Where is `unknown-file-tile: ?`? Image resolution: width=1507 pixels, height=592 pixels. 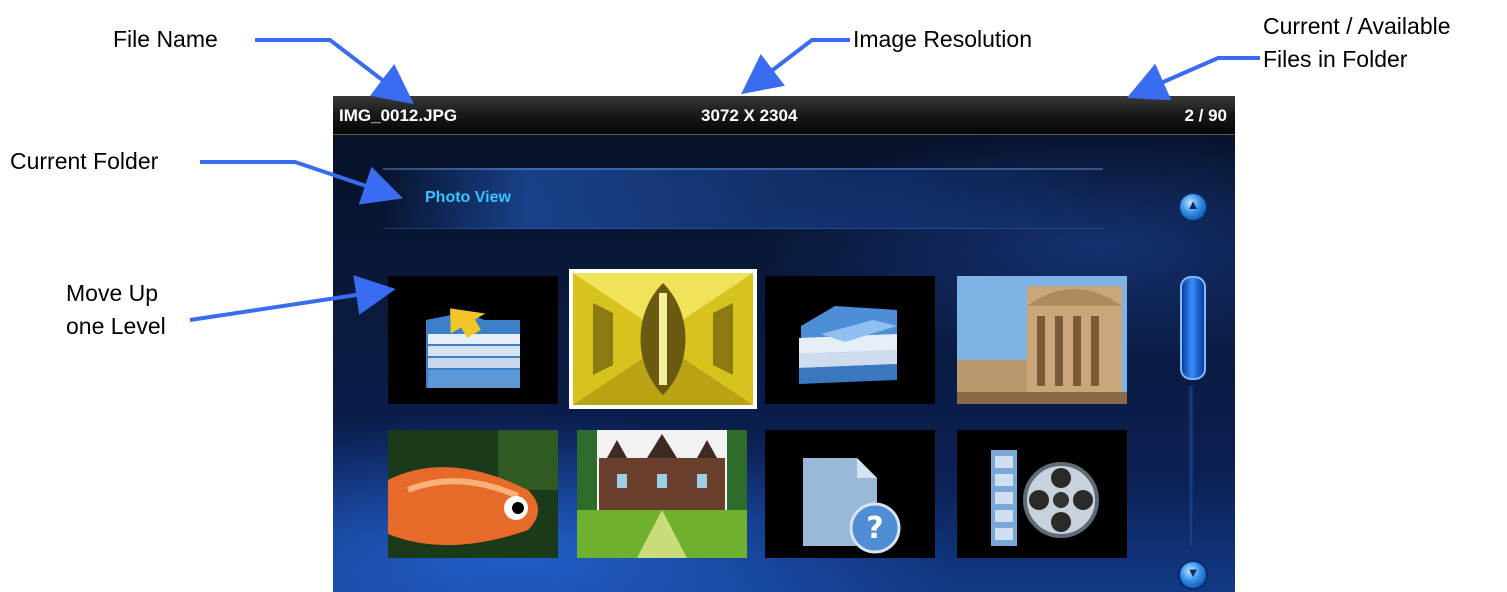 unknown-file-tile: ? is located at coordinates (850, 494).